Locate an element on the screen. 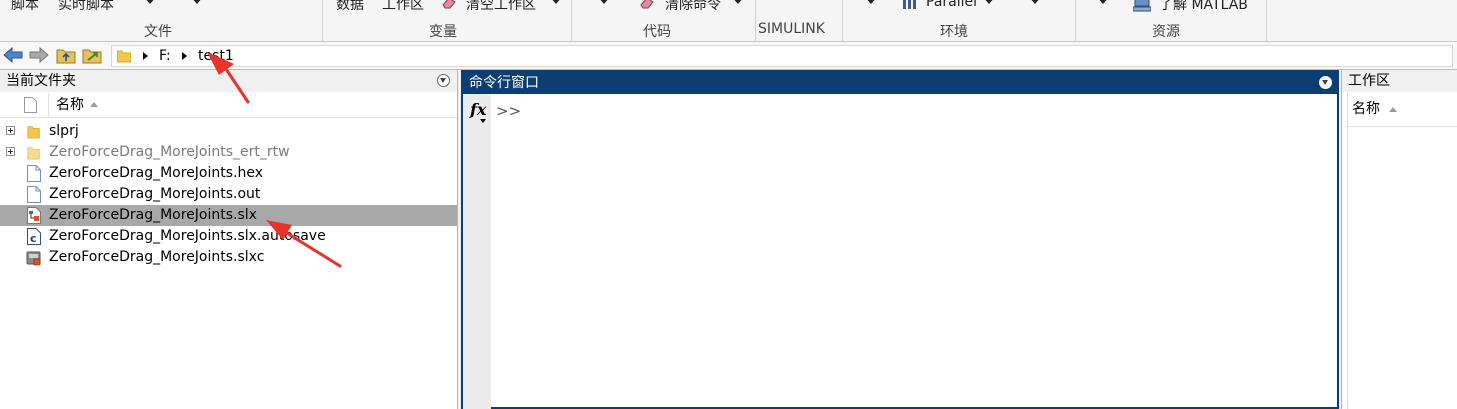 This screenshot has width=1457, height=409. clear-commands-button: 清除命令 is located at coordinates (693, 7).